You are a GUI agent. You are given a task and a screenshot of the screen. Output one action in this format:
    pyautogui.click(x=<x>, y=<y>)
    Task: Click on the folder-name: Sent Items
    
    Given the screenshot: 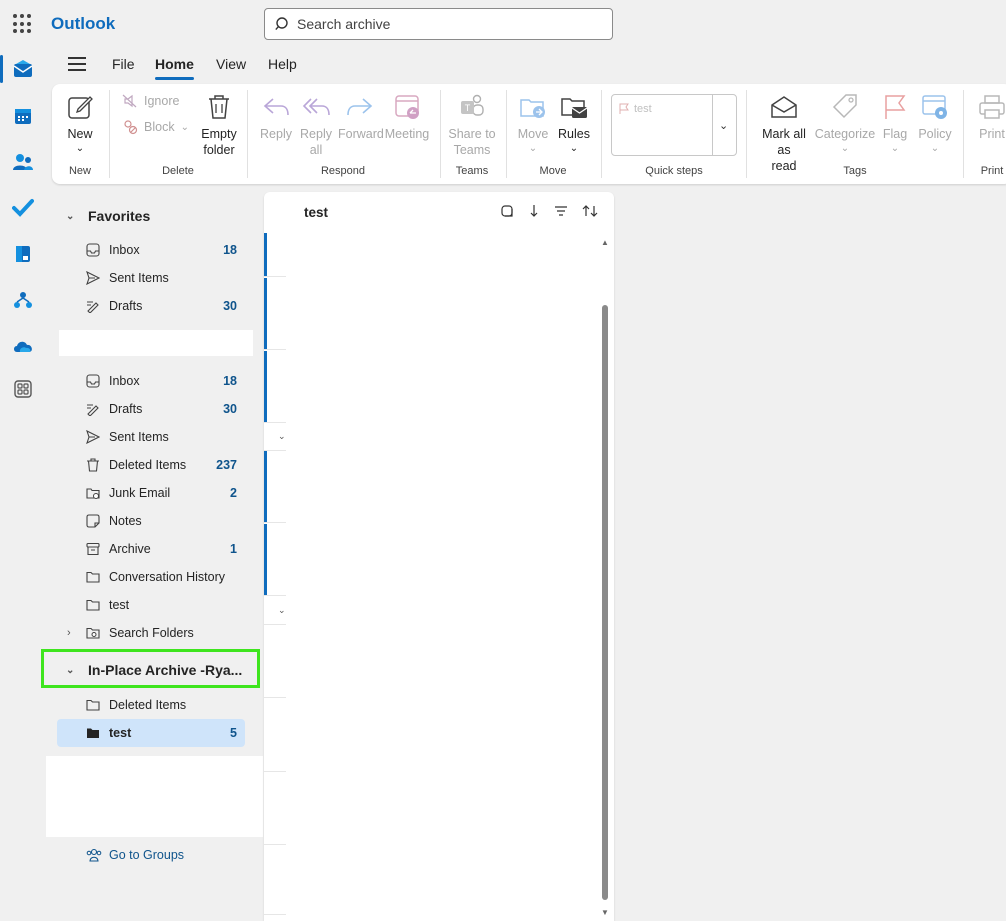 What is the action you would take?
    pyautogui.click(x=139, y=278)
    